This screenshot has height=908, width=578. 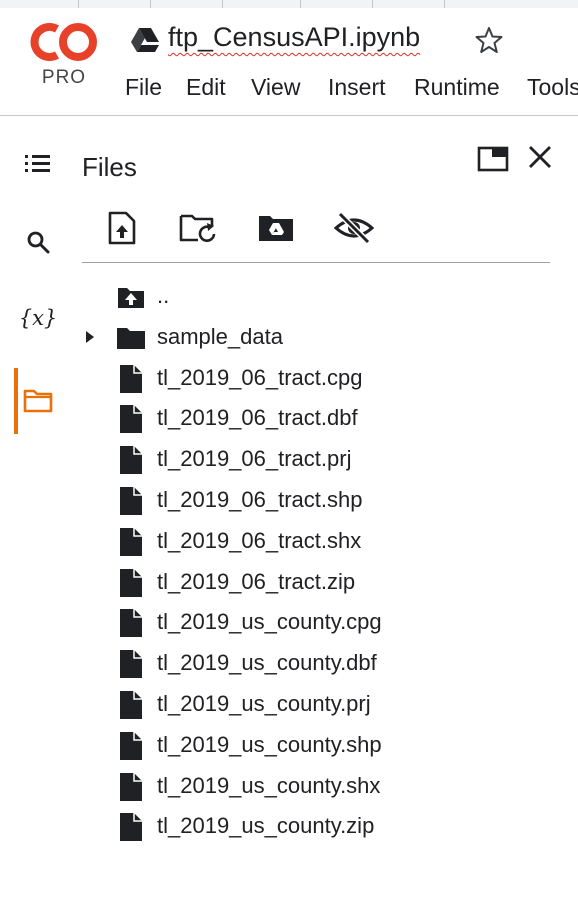 I want to click on pro-badge: PRO, so click(x=64, y=77).